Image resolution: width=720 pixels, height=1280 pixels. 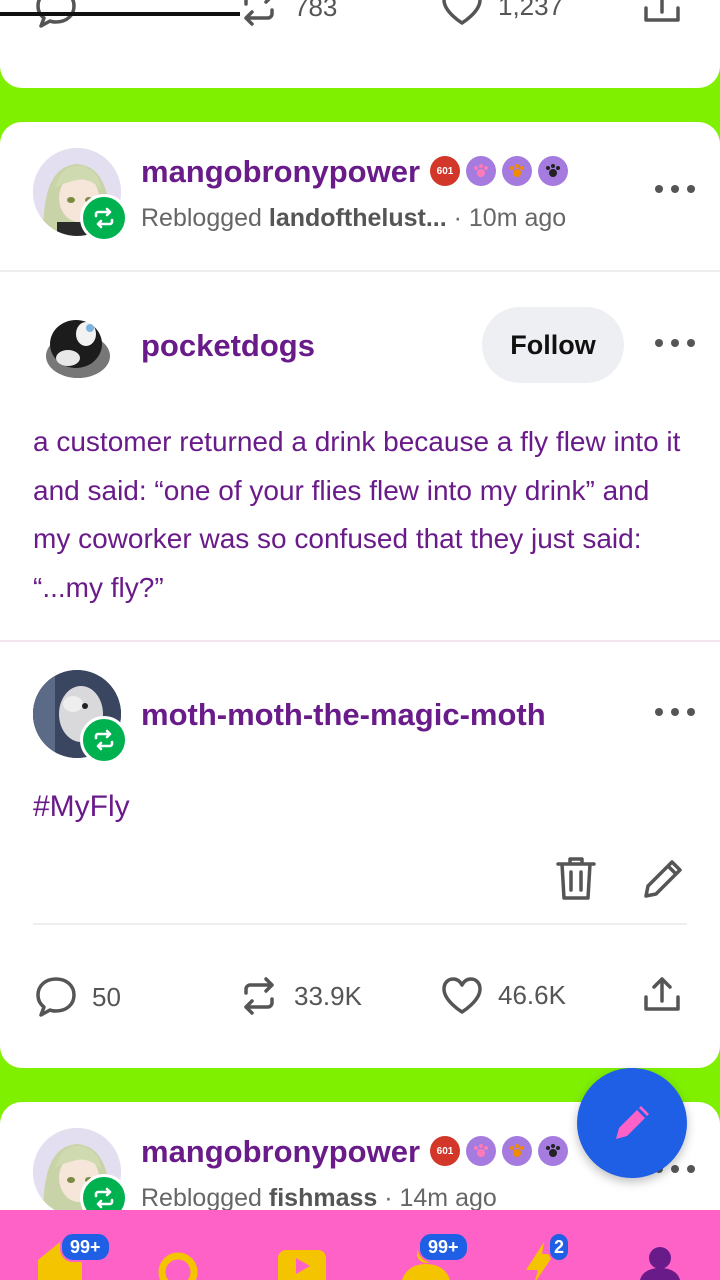 What do you see at coordinates (120, 14) in the screenshot?
I see `progress-bar` at bounding box center [120, 14].